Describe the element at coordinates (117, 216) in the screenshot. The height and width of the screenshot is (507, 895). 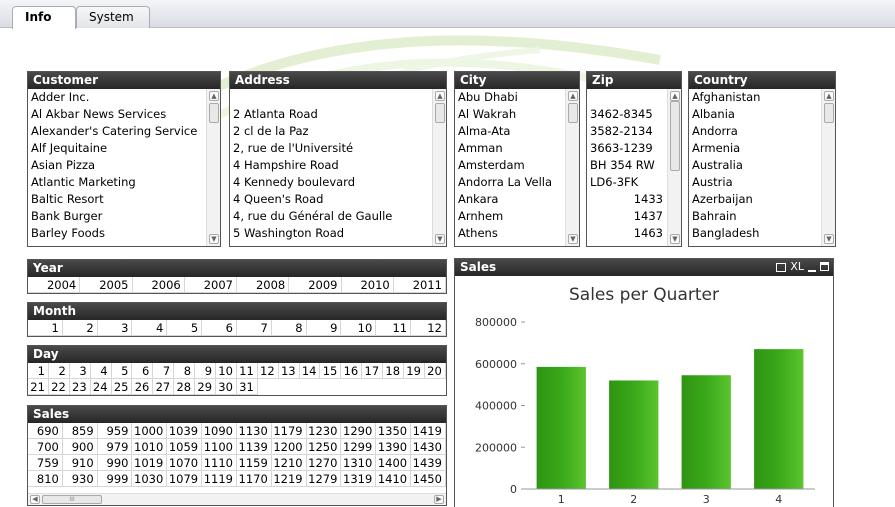
I see `list-item: Bank Burger` at that location.